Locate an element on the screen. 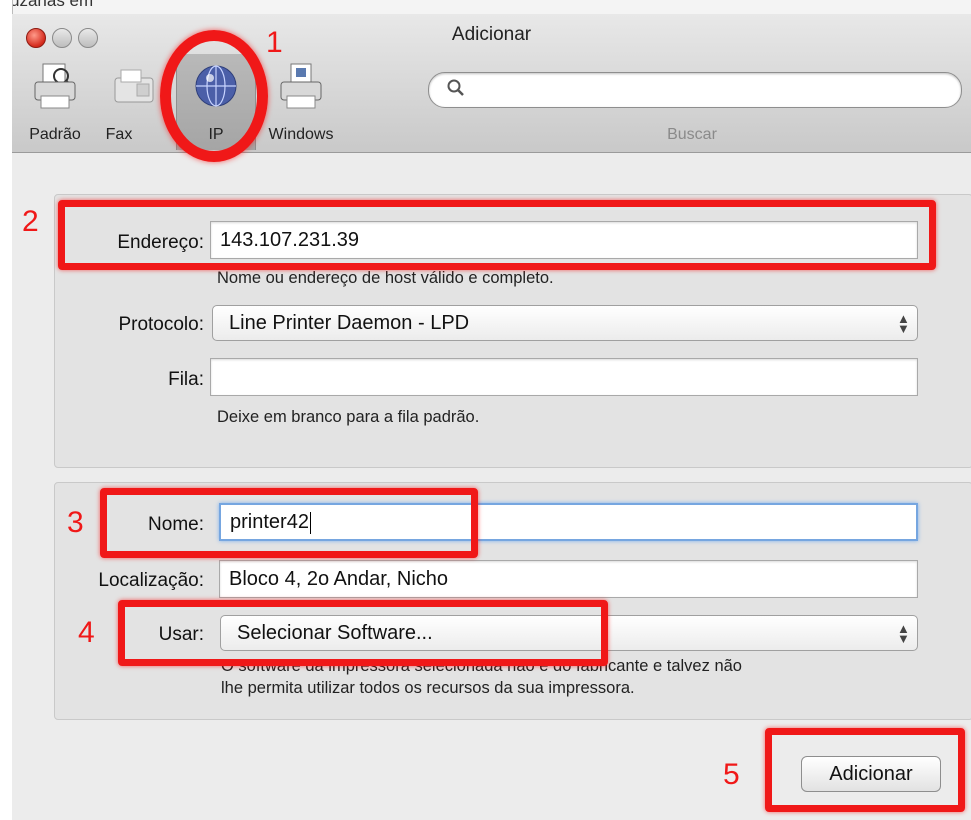 The width and height of the screenshot is (971, 820). window-title: Adicionar is located at coordinates (491, 34).